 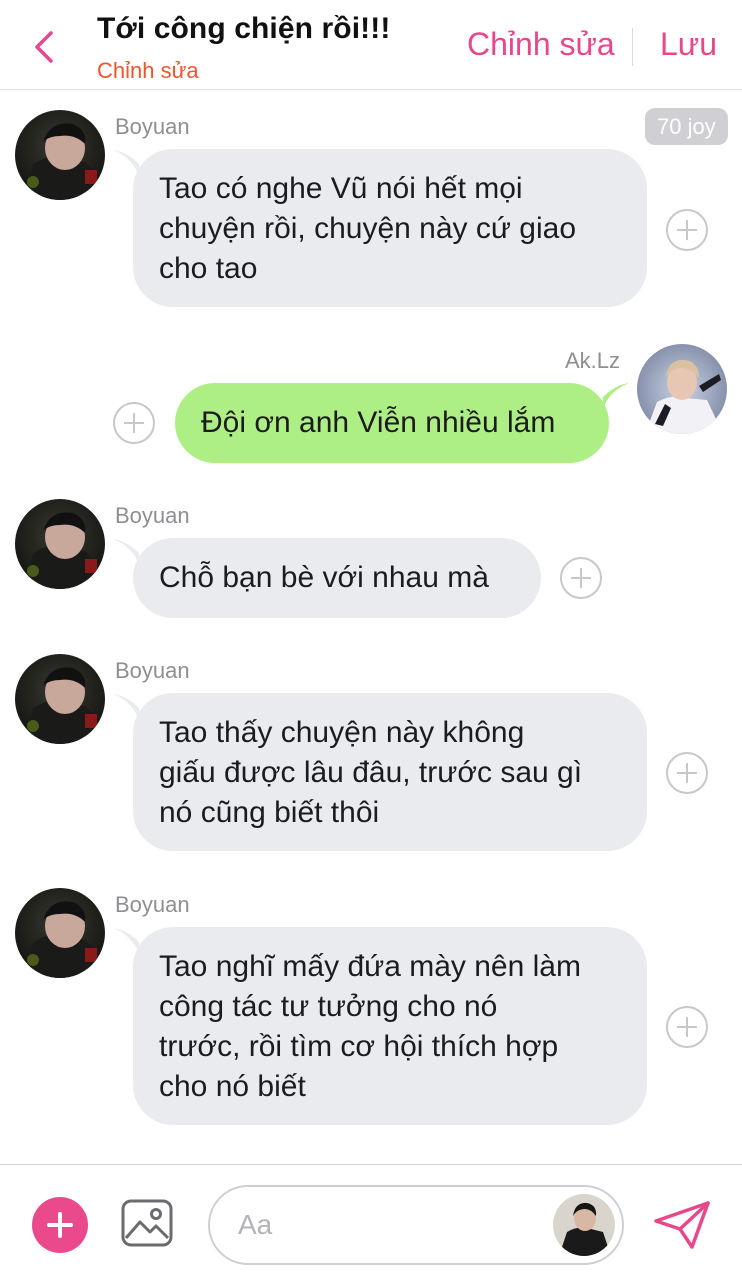 I want to click on send-icon, so click(x=682, y=1225).